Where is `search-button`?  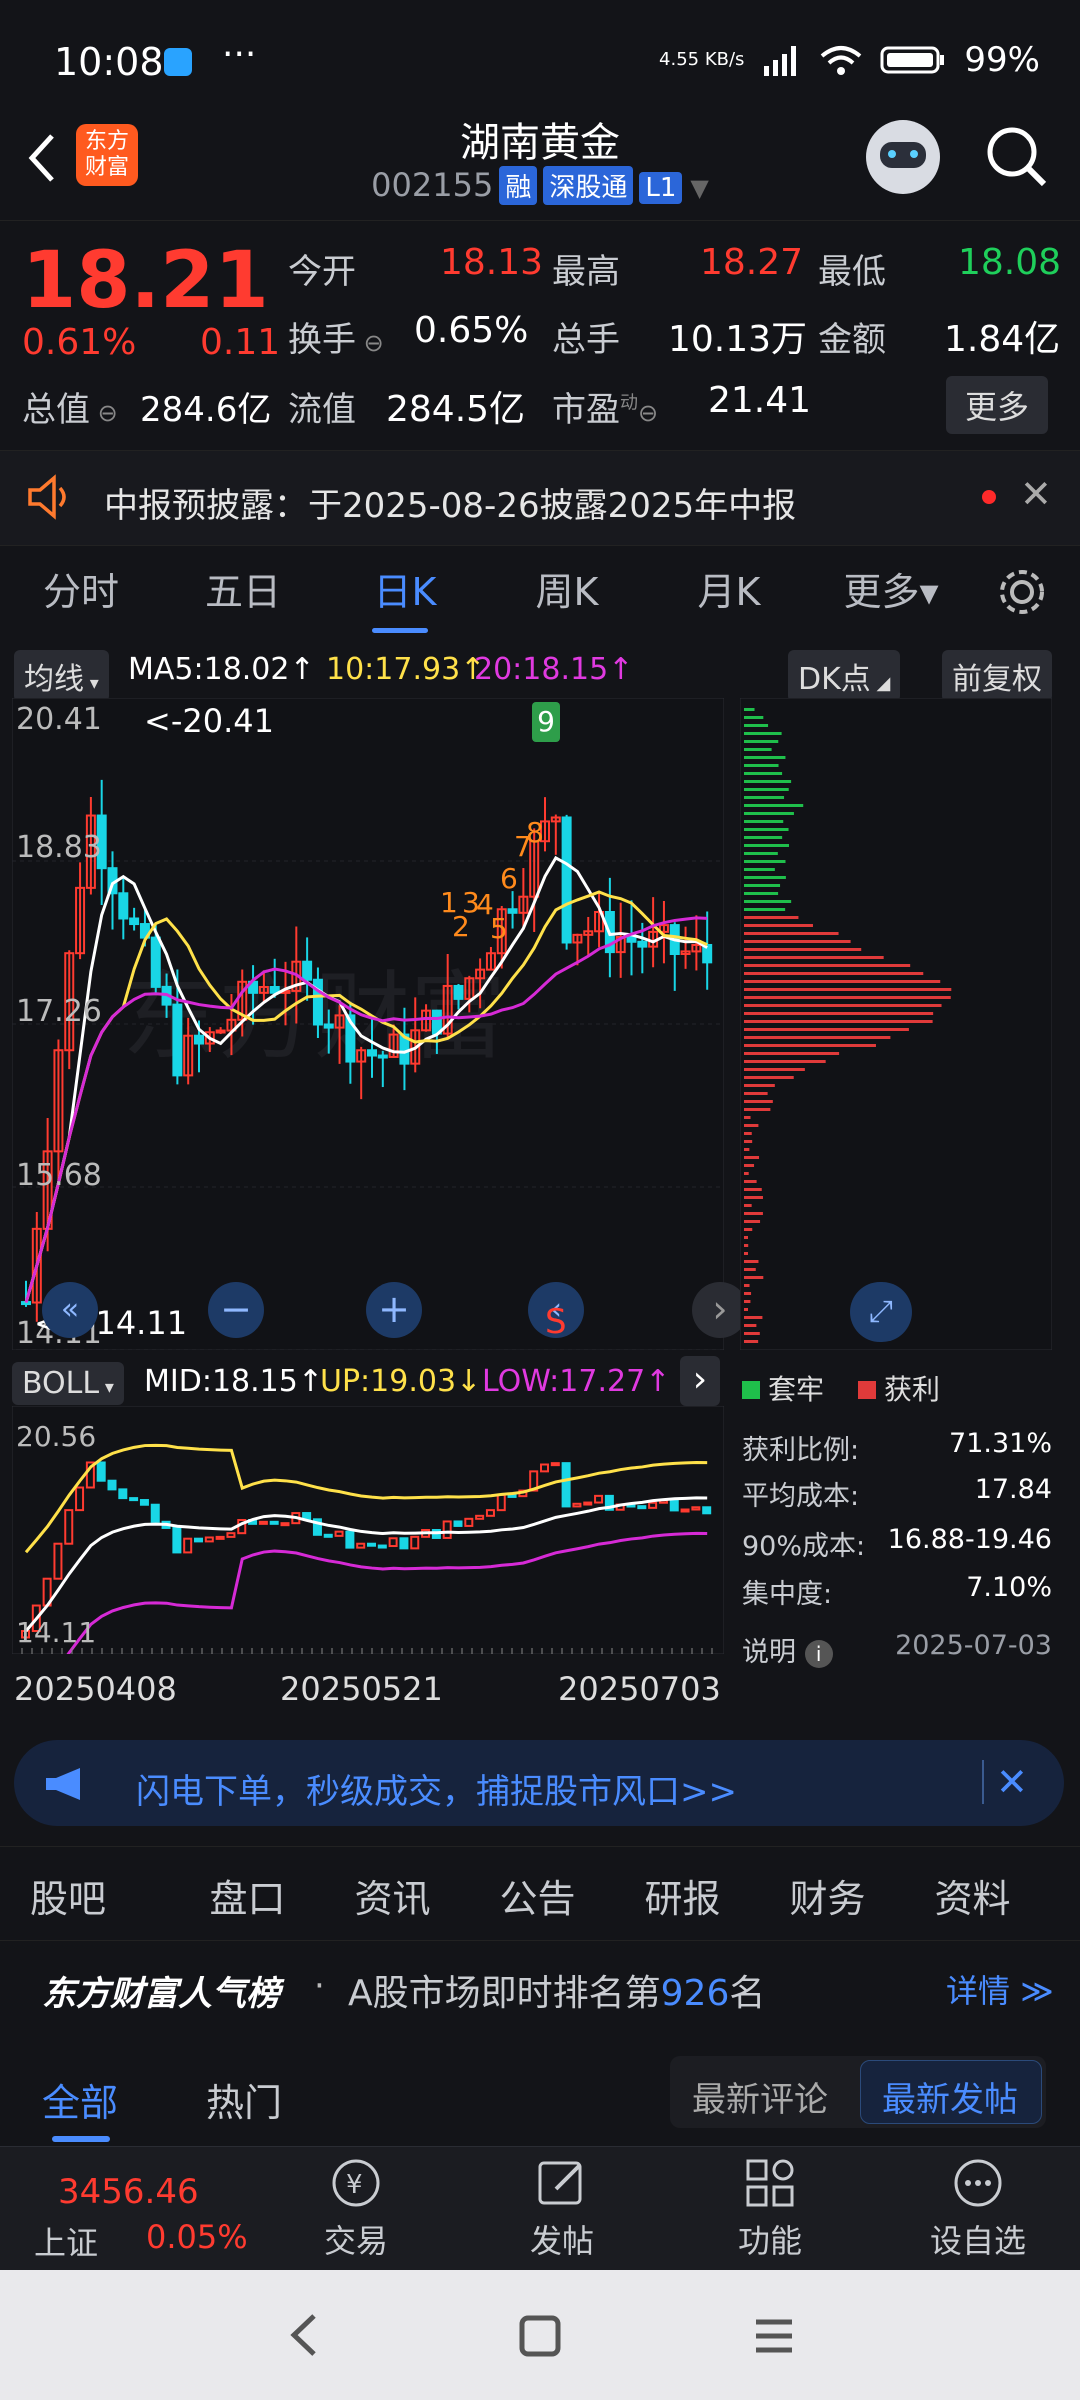 search-button is located at coordinates (1017, 159).